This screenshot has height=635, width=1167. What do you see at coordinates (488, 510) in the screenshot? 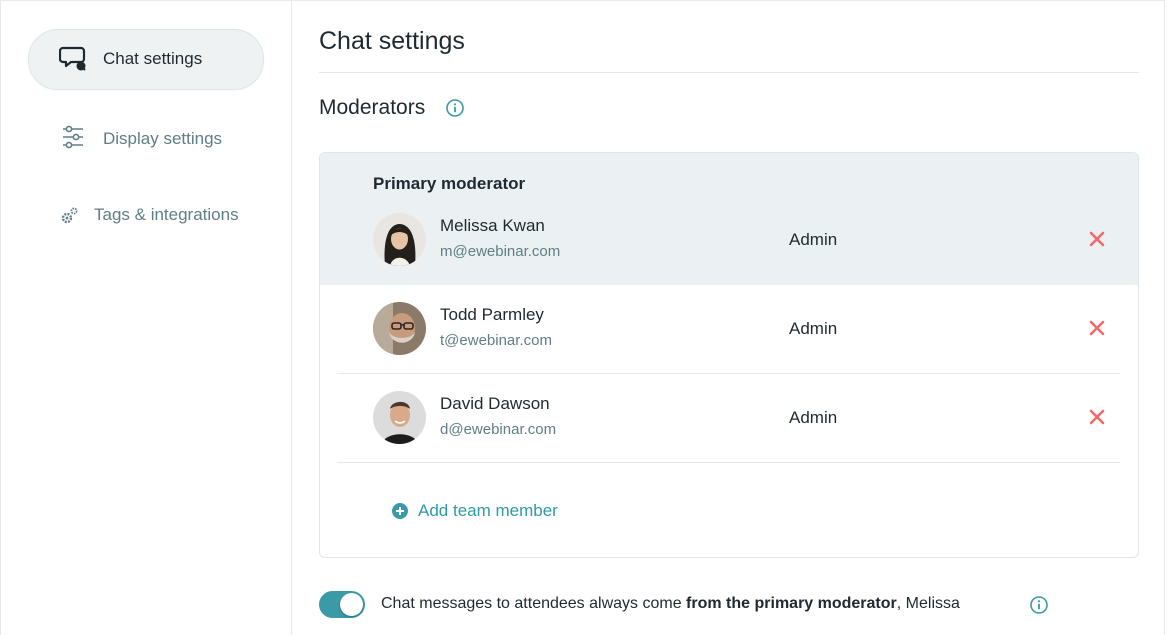
I see `add-team-member-label: Add team member` at bounding box center [488, 510].